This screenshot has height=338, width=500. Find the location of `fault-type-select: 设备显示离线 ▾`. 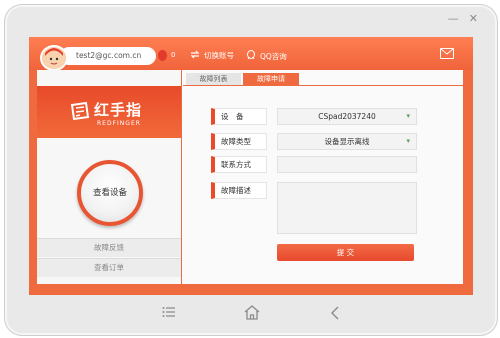

fault-type-select: 设备显示离线 ▾ is located at coordinates (347, 141).